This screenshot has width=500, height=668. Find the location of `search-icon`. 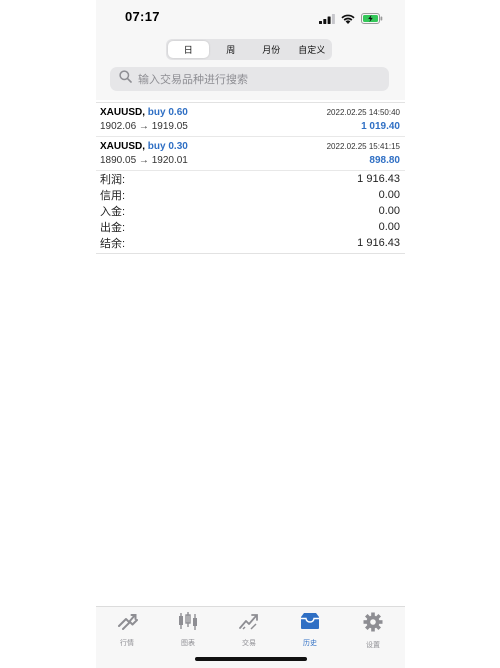

search-icon is located at coordinates (121, 79).